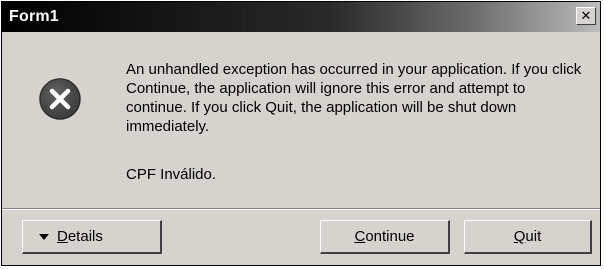 The width and height of the screenshot is (604, 269). Describe the element at coordinates (301, 17) in the screenshot. I see `title-bar: Form1 ✕` at that location.